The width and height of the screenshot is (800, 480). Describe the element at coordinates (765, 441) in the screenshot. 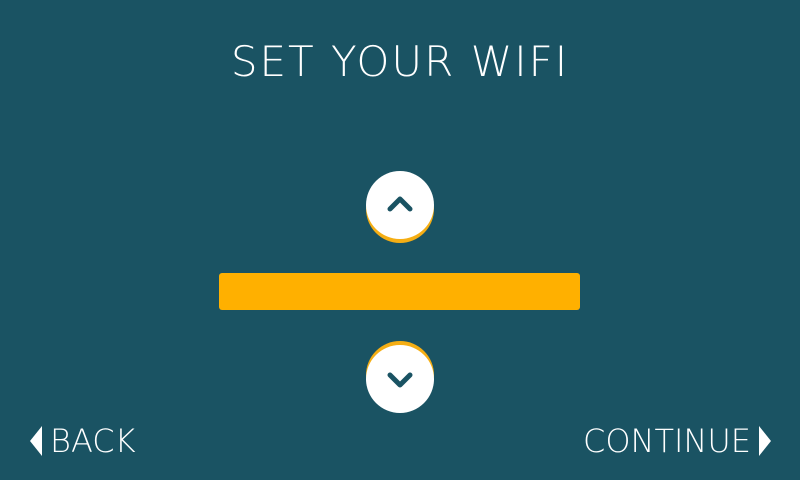

I see `triangle-right-icon` at that location.